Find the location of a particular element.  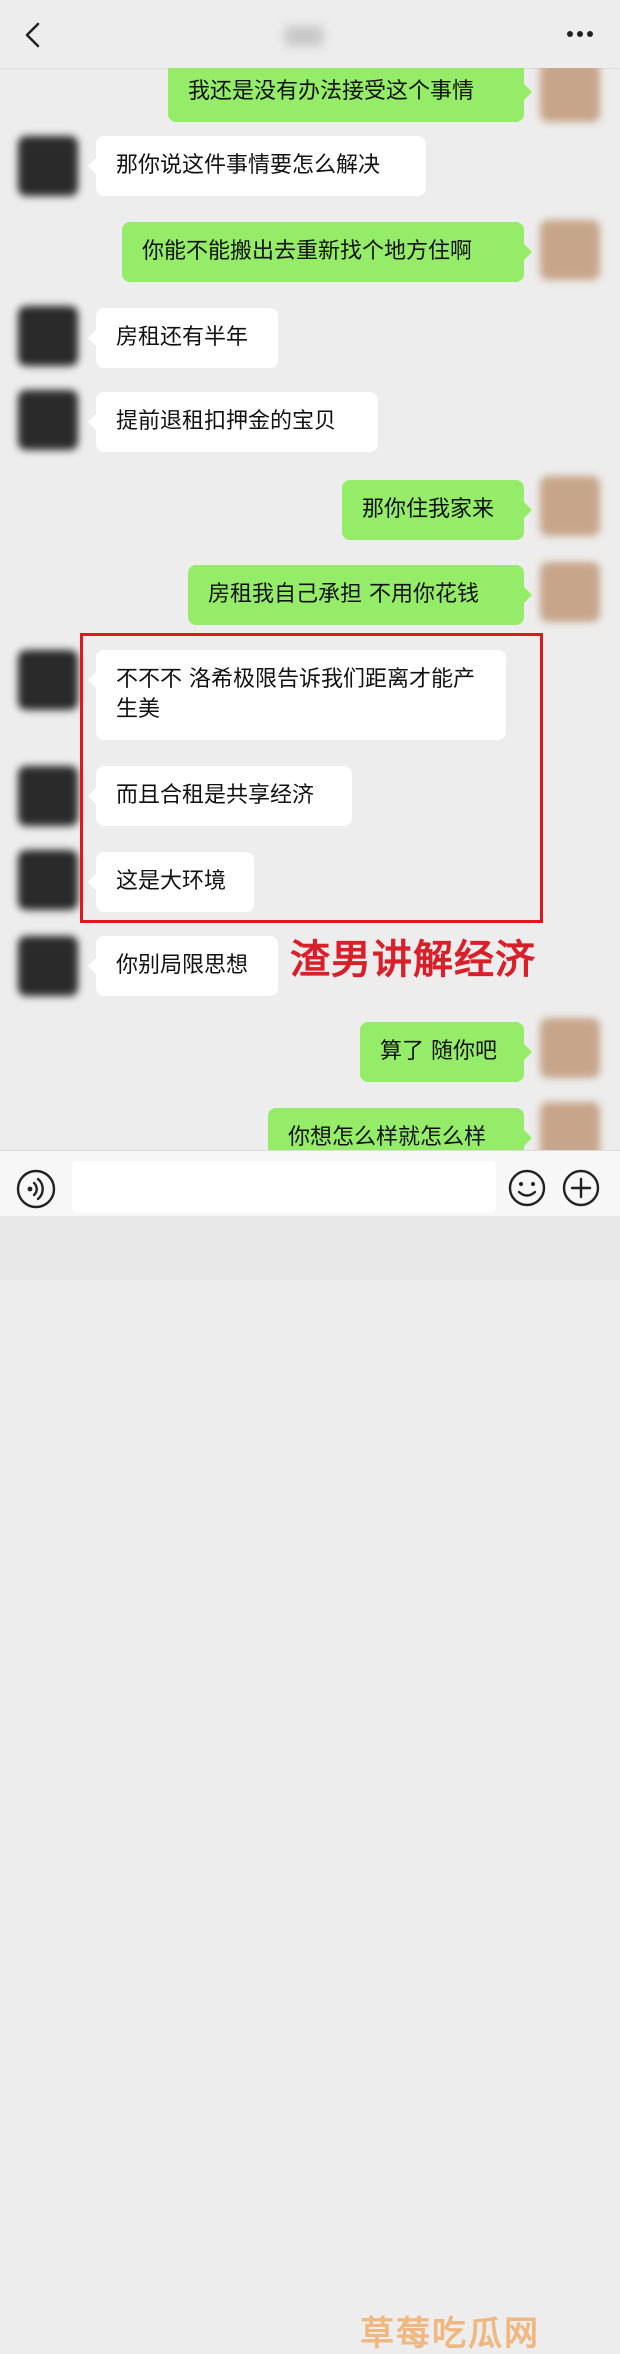

message-outgoing: 房租我自己承担 不用你花钱 is located at coordinates (360, 595).